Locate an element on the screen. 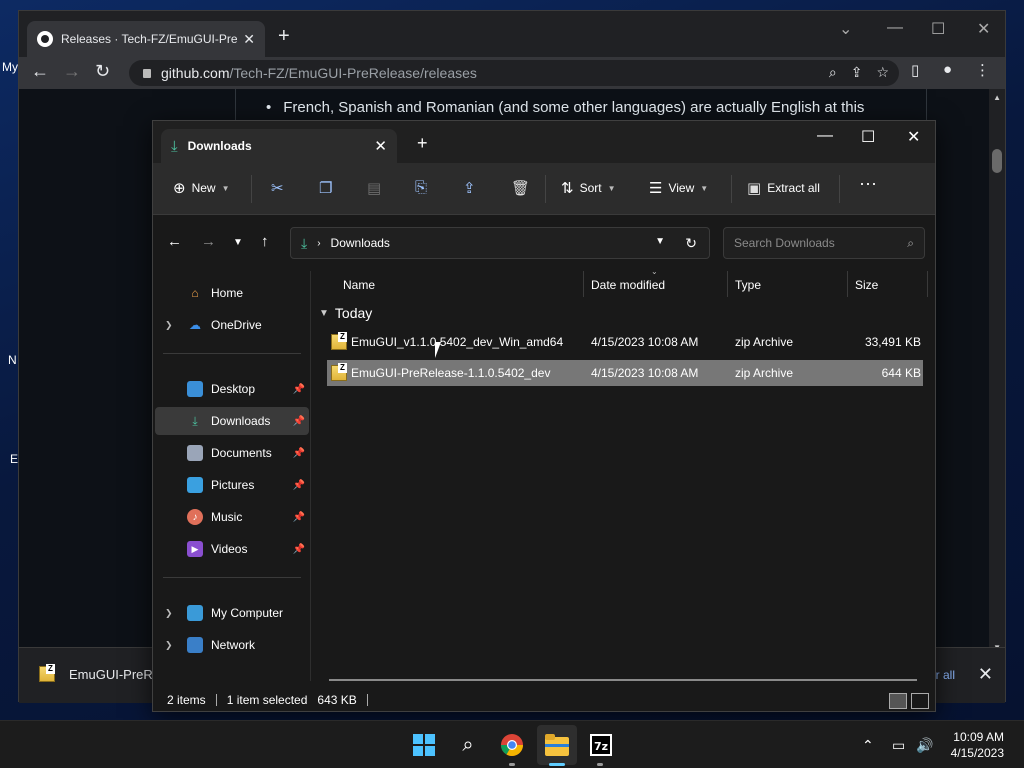  chrome-tab: Releases · Tech-FZ/EmuGUI-PreR ✕ is located at coordinates (146, 39).